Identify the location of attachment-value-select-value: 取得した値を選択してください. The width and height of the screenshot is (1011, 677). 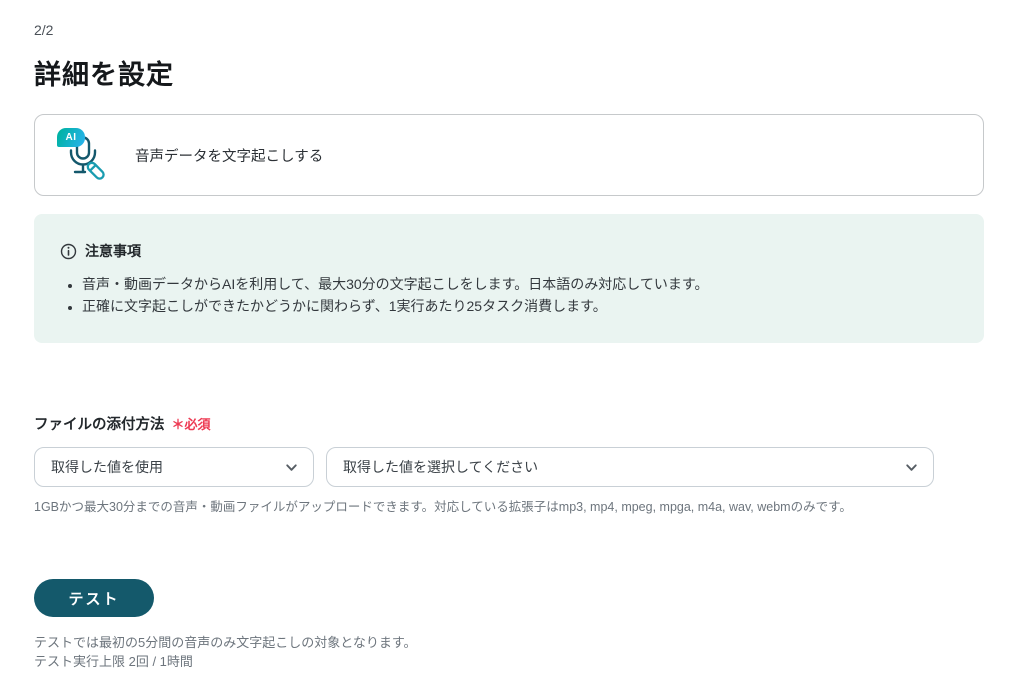
(441, 467).